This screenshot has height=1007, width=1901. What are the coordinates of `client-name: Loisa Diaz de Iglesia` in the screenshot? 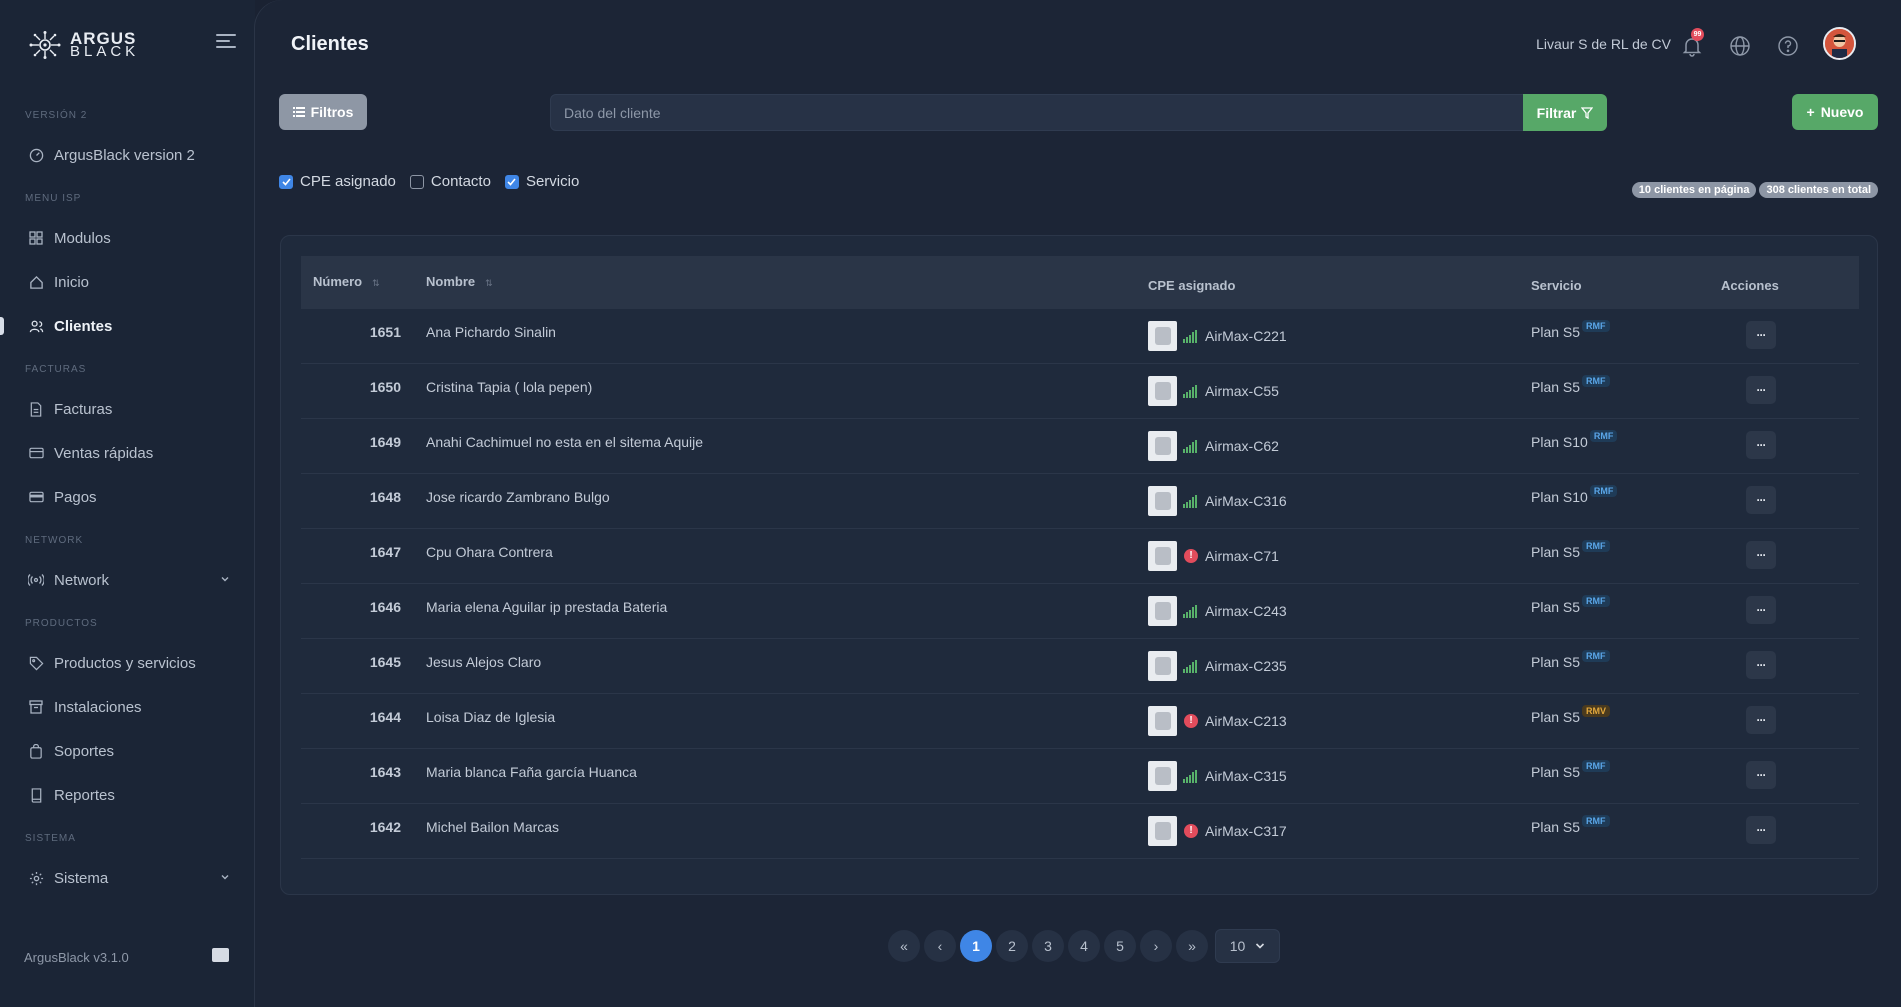 It's located at (490, 717).